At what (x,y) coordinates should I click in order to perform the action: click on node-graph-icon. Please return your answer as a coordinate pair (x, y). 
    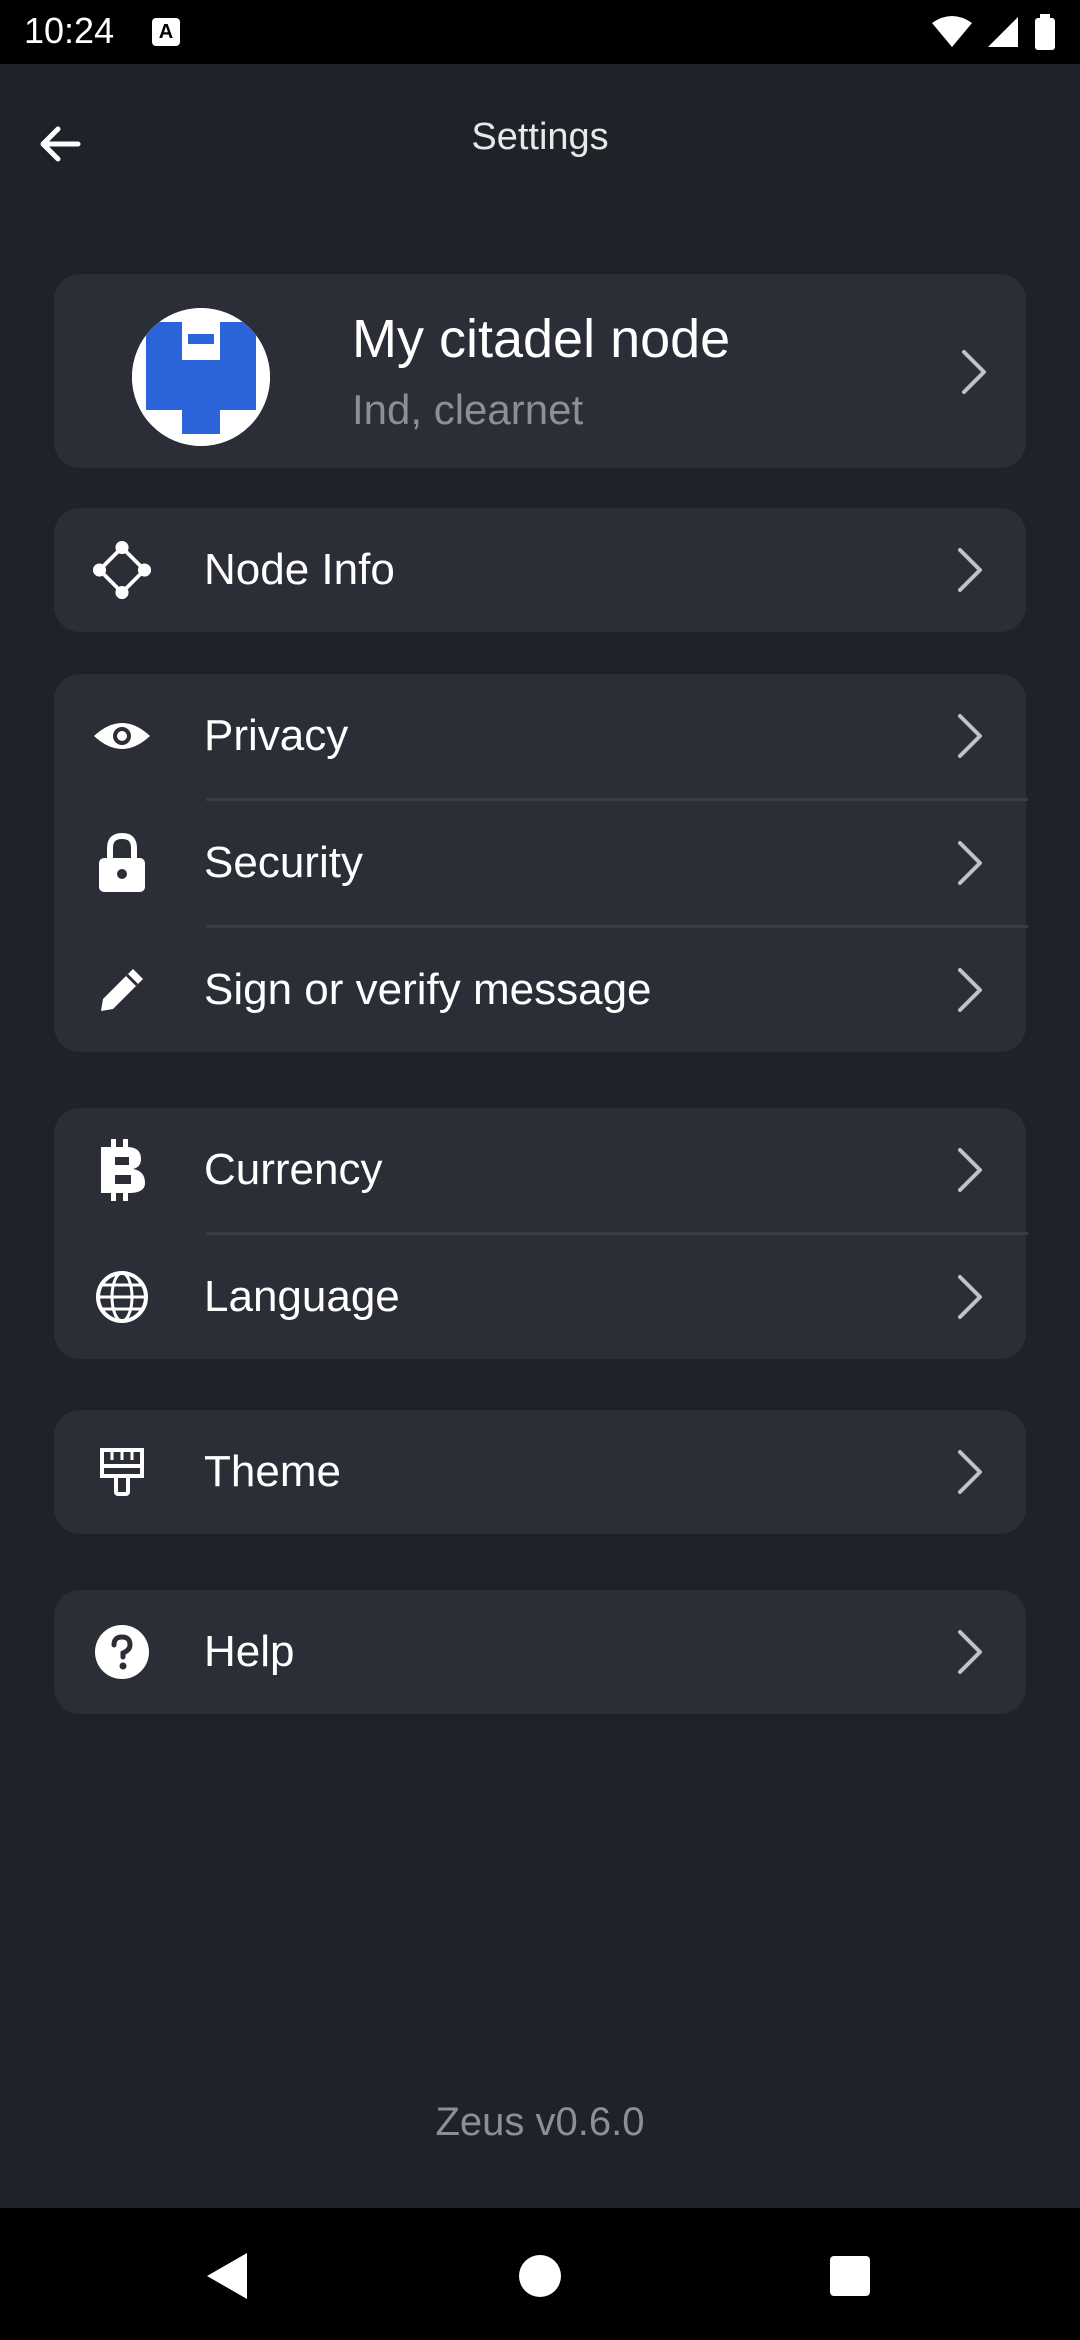
    Looking at the image, I should click on (122, 570).